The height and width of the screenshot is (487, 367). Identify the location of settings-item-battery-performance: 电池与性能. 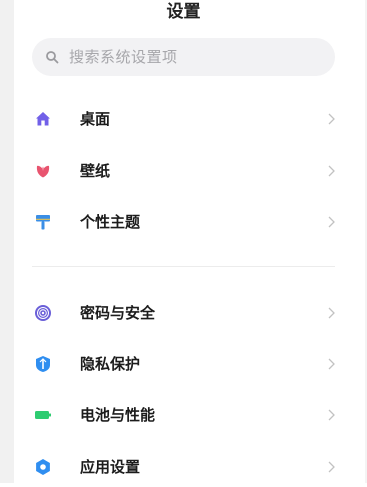
(189, 415).